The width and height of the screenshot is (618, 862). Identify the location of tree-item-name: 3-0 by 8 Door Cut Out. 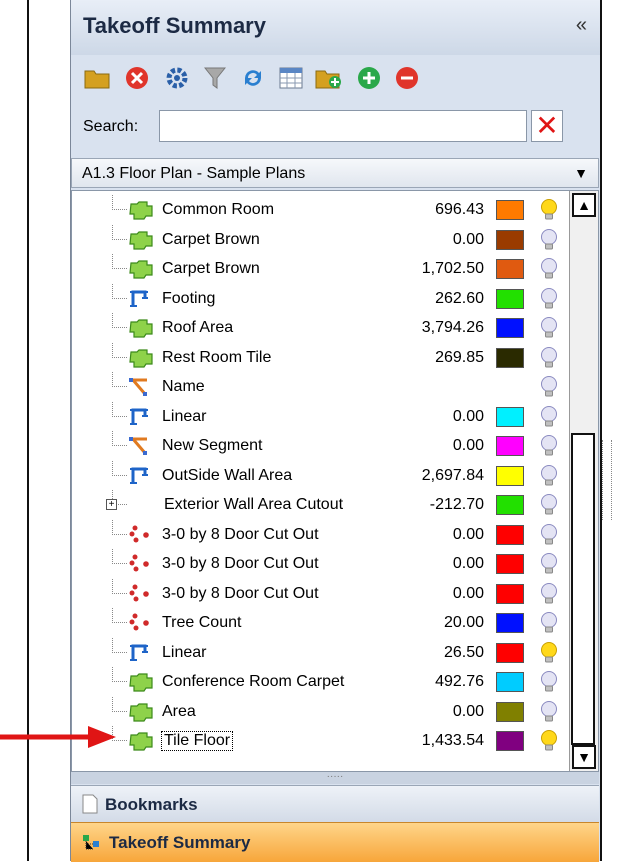
(240, 534).